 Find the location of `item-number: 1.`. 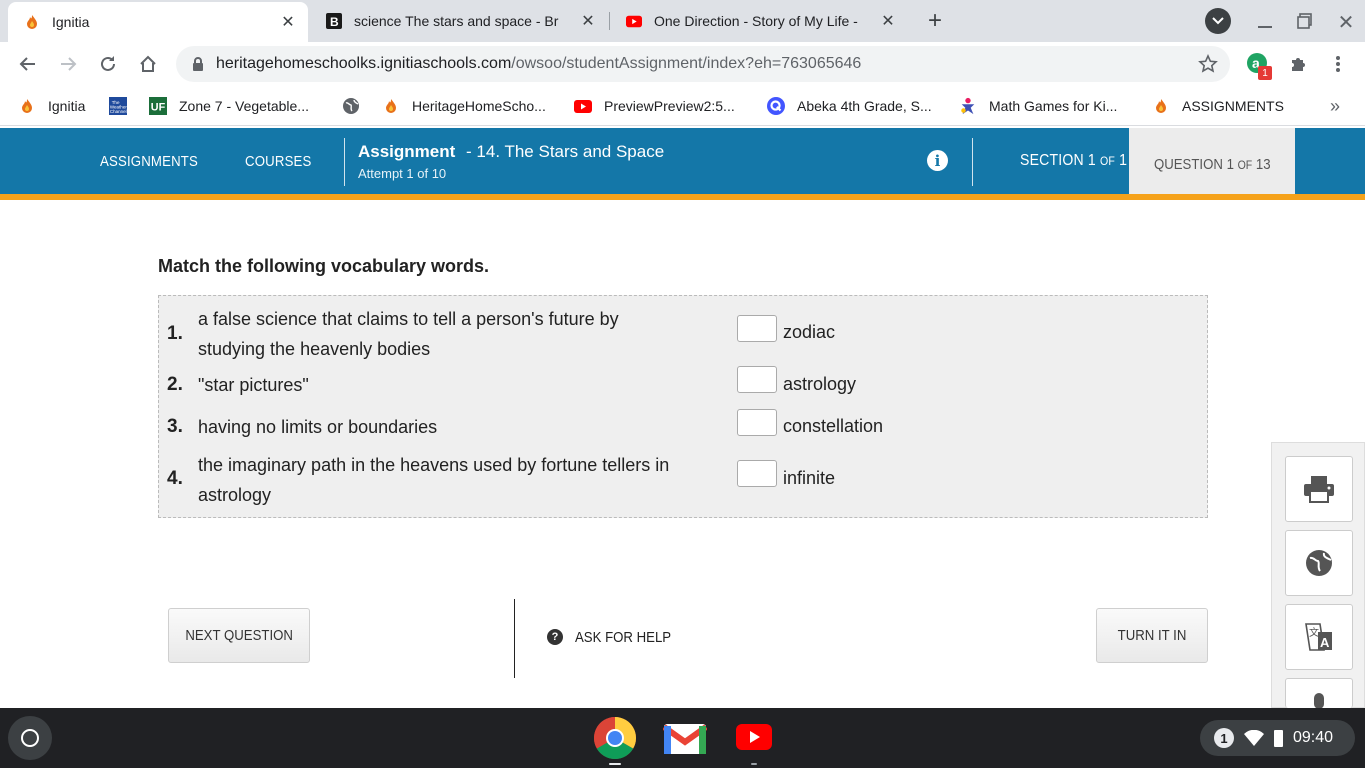

item-number: 1. is located at coordinates (175, 333).